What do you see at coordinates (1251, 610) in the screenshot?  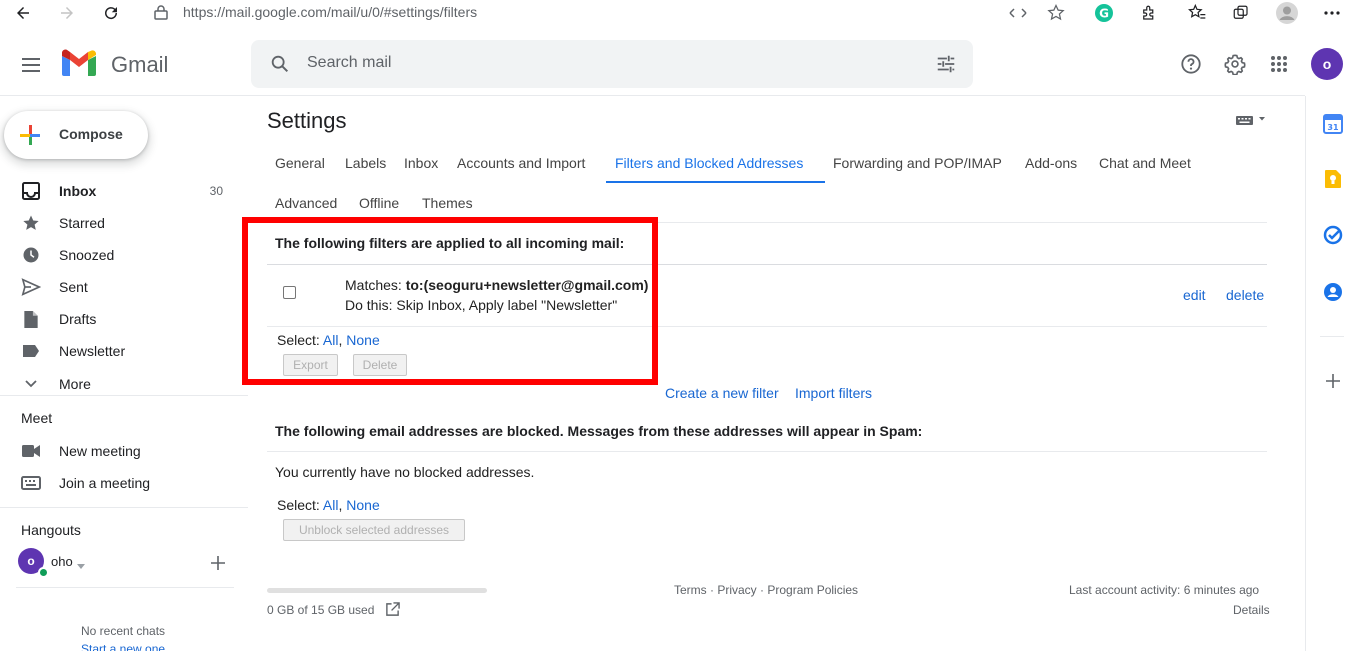 I see `details-link: Details` at bounding box center [1251, 610].